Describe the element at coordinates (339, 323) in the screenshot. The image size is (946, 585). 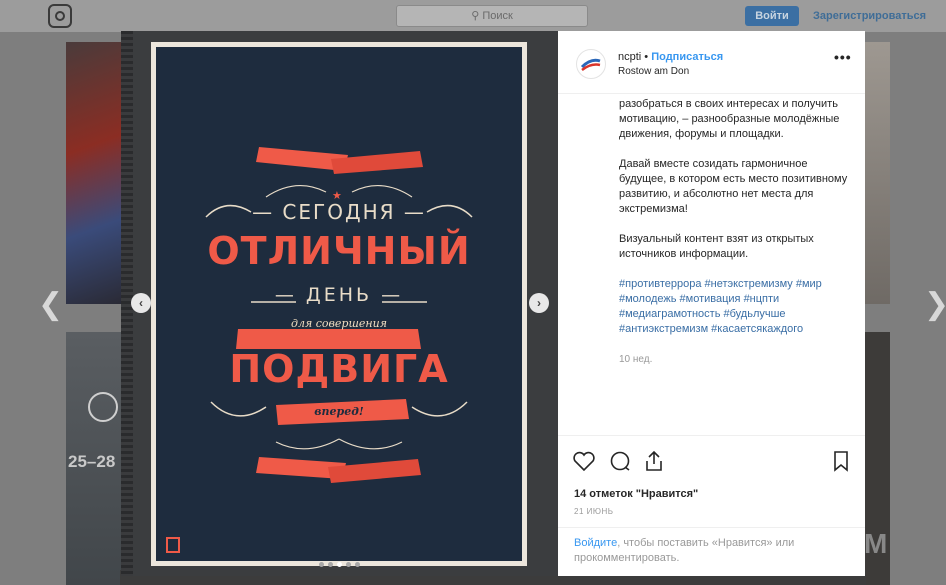
I see `poster-text-line: для совершения` at that location.